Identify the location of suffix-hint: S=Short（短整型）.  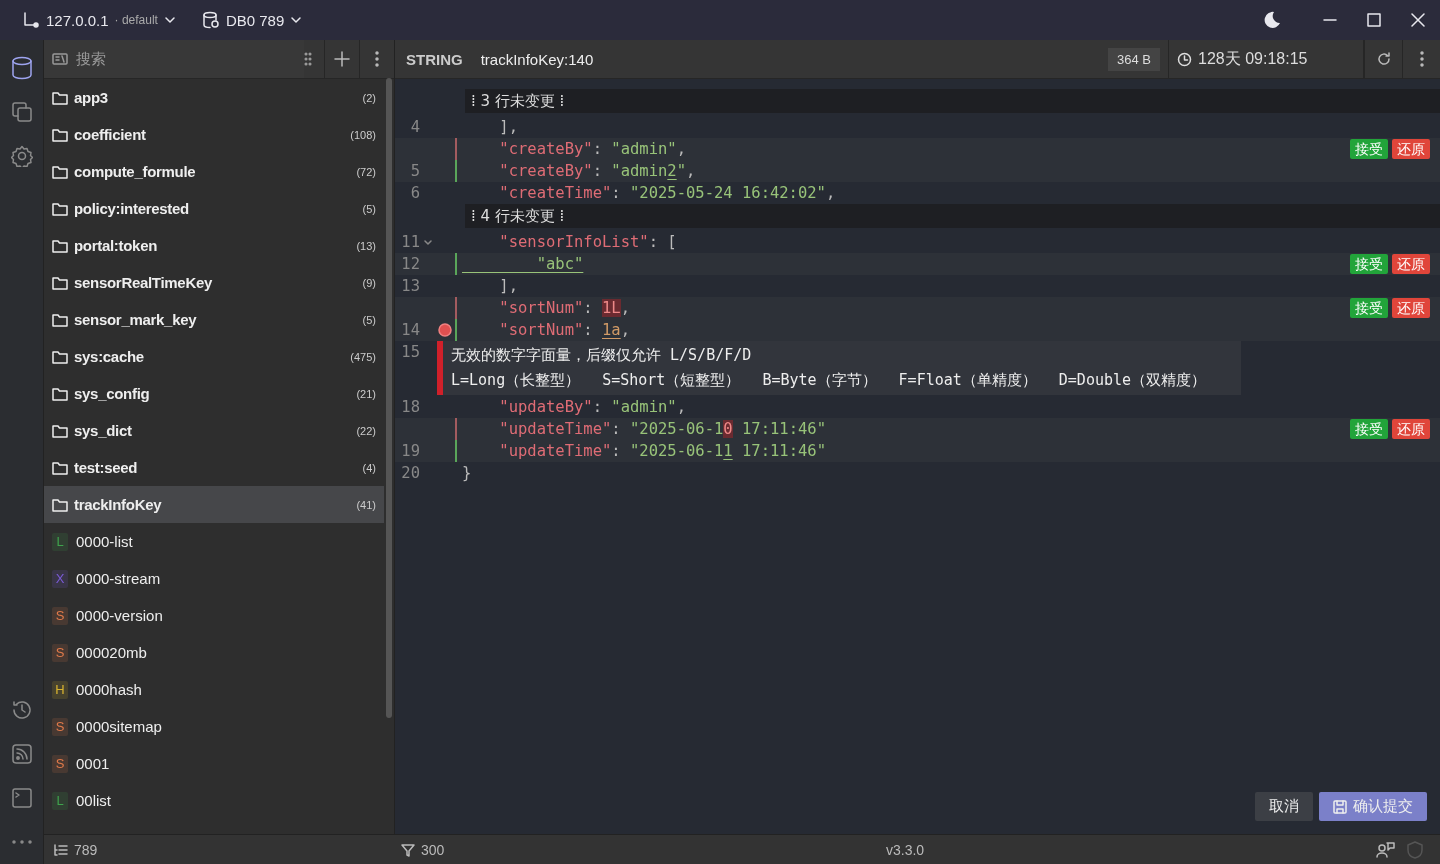
(671, 380).